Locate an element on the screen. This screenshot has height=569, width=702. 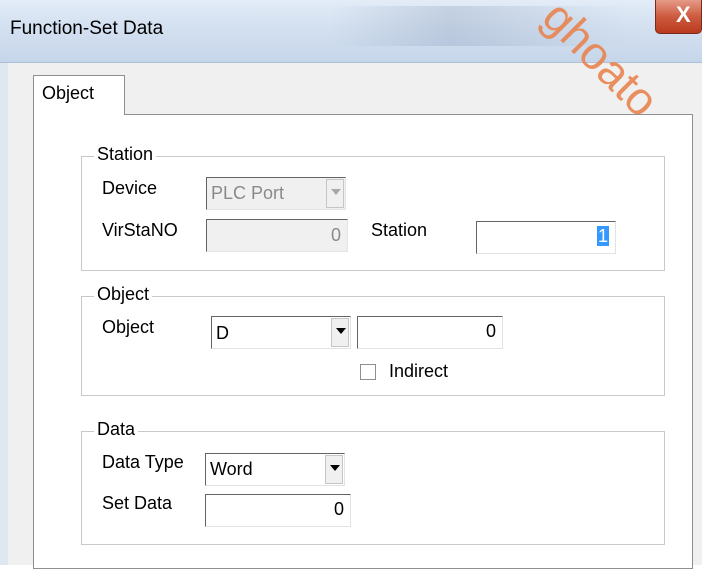
window-left-edge is located at coordinates (4, 314).